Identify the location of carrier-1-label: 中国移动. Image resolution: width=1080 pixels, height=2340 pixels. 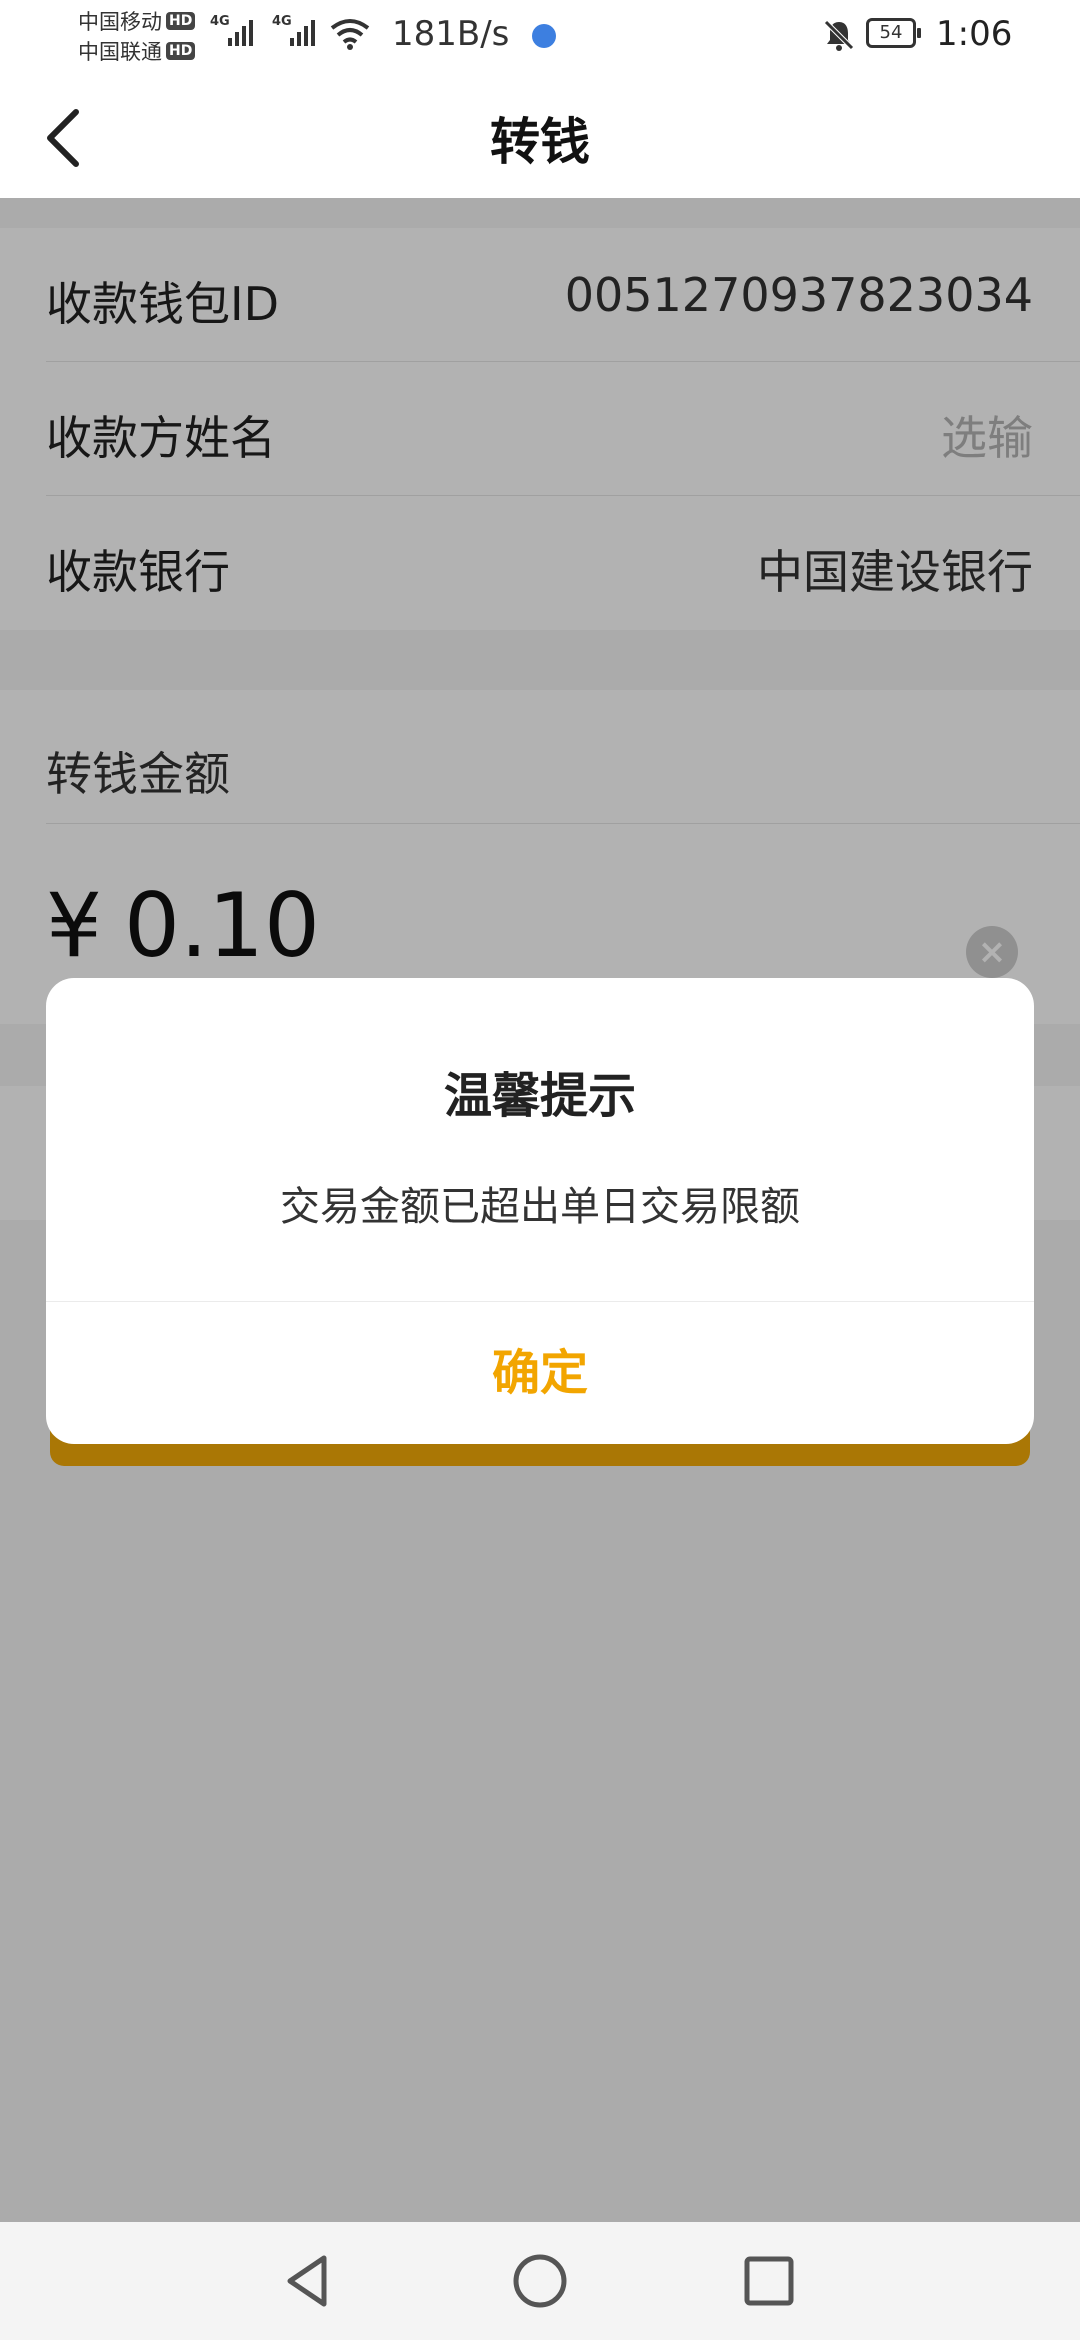
(120, 22).